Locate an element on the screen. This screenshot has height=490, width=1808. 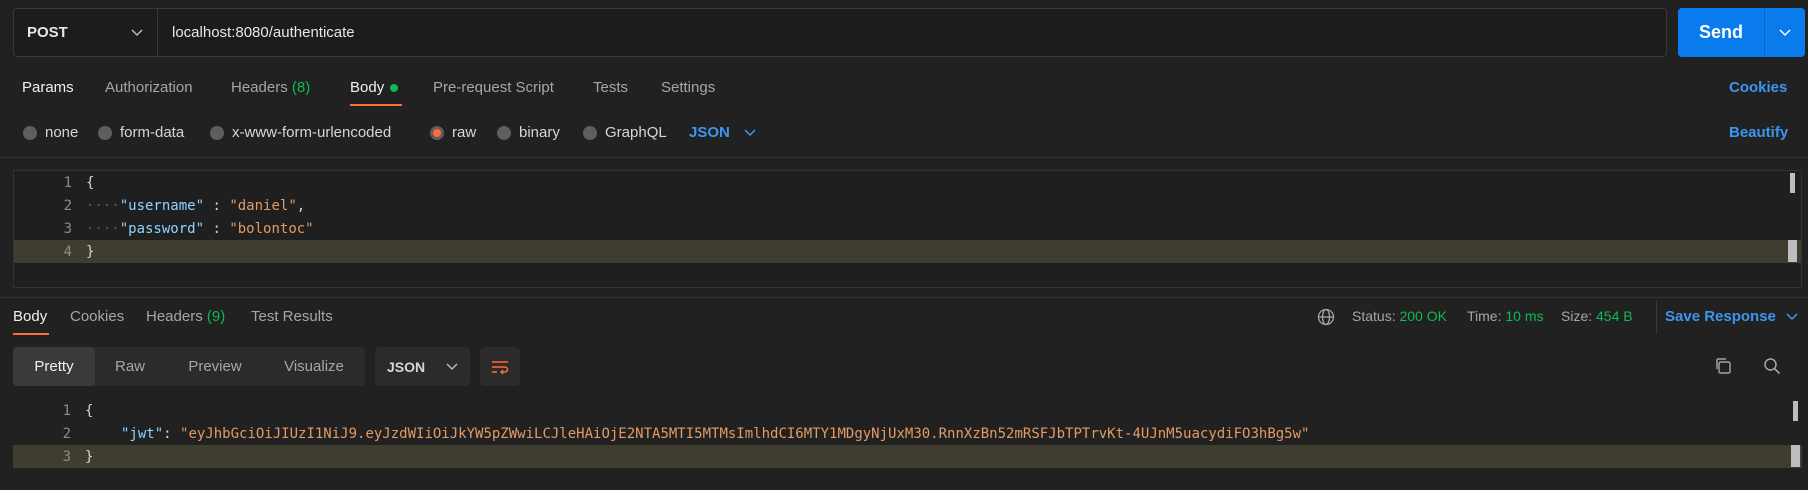
radio-raw: raw is located at coordinates (453, 132).